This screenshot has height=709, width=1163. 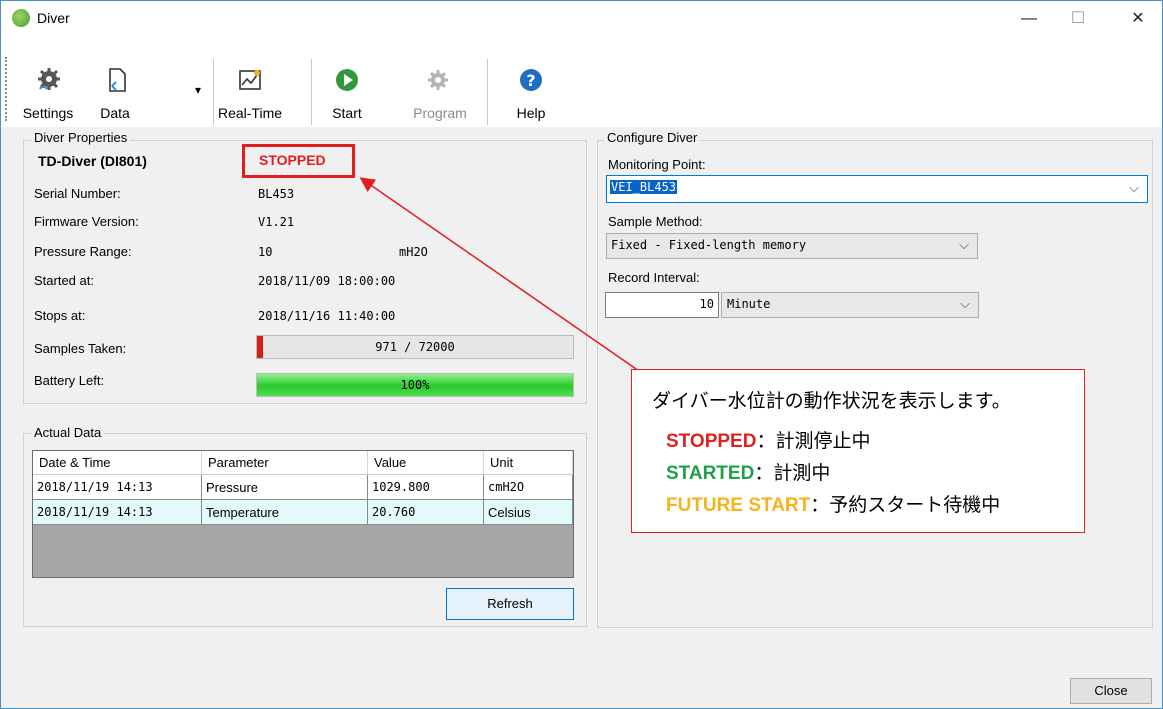 I want to click on pressure-range-label: Pressure Range:, so click(x=83, y=251).